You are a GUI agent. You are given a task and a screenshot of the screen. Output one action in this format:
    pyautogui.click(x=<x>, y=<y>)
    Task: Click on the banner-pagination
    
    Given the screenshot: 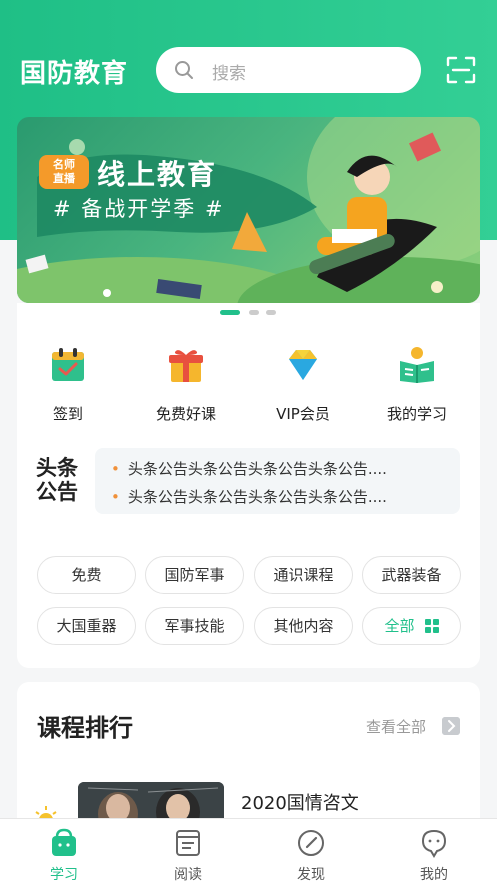 What is the action you would take?
    pyautogui.click(x=248, y=314)
    